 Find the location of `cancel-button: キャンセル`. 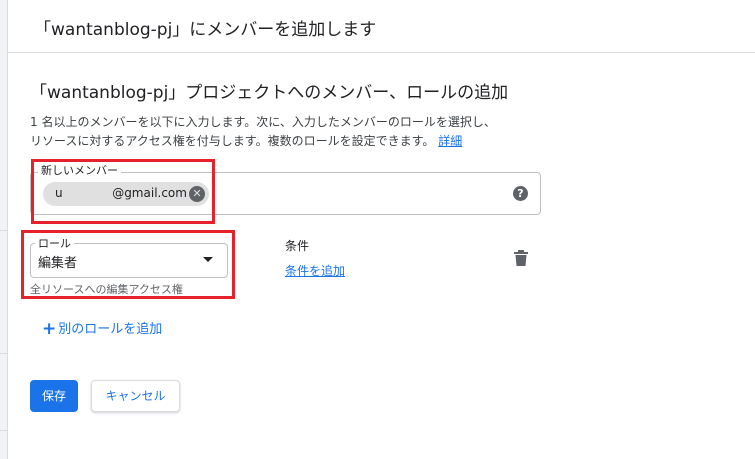

cancel-button: キャンセル is located at coordinates (135, 396).